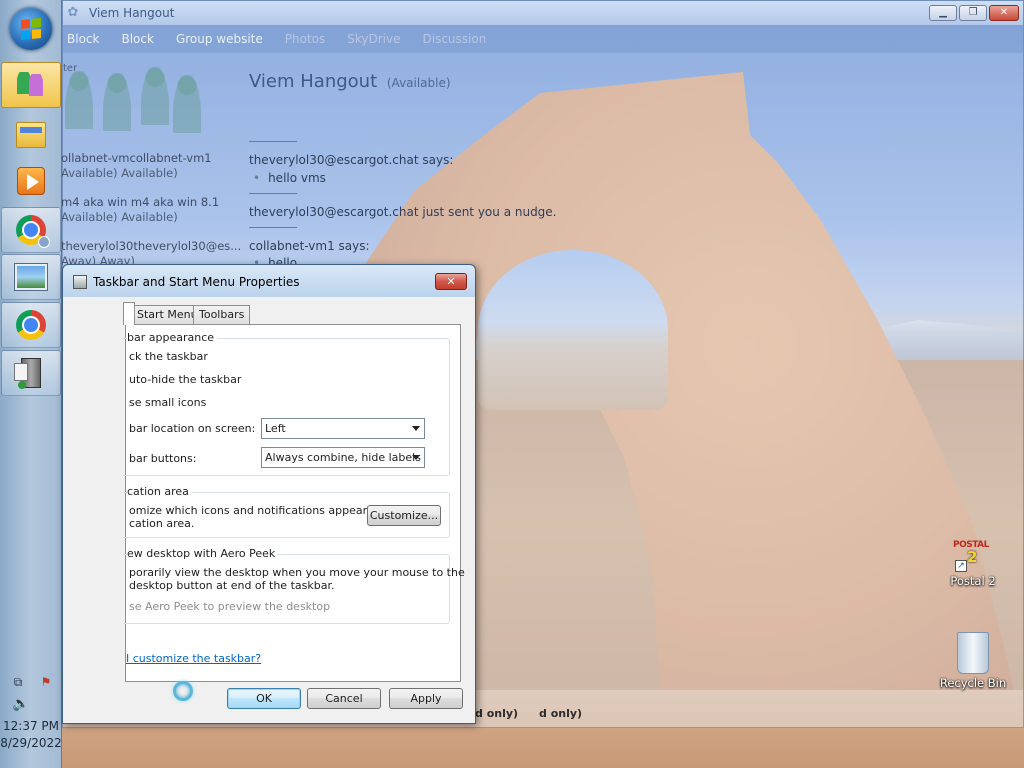 Image resolution: width=1024 pixels, height=768 pixels. I want to click on media-player-icon, so click(31, 181).